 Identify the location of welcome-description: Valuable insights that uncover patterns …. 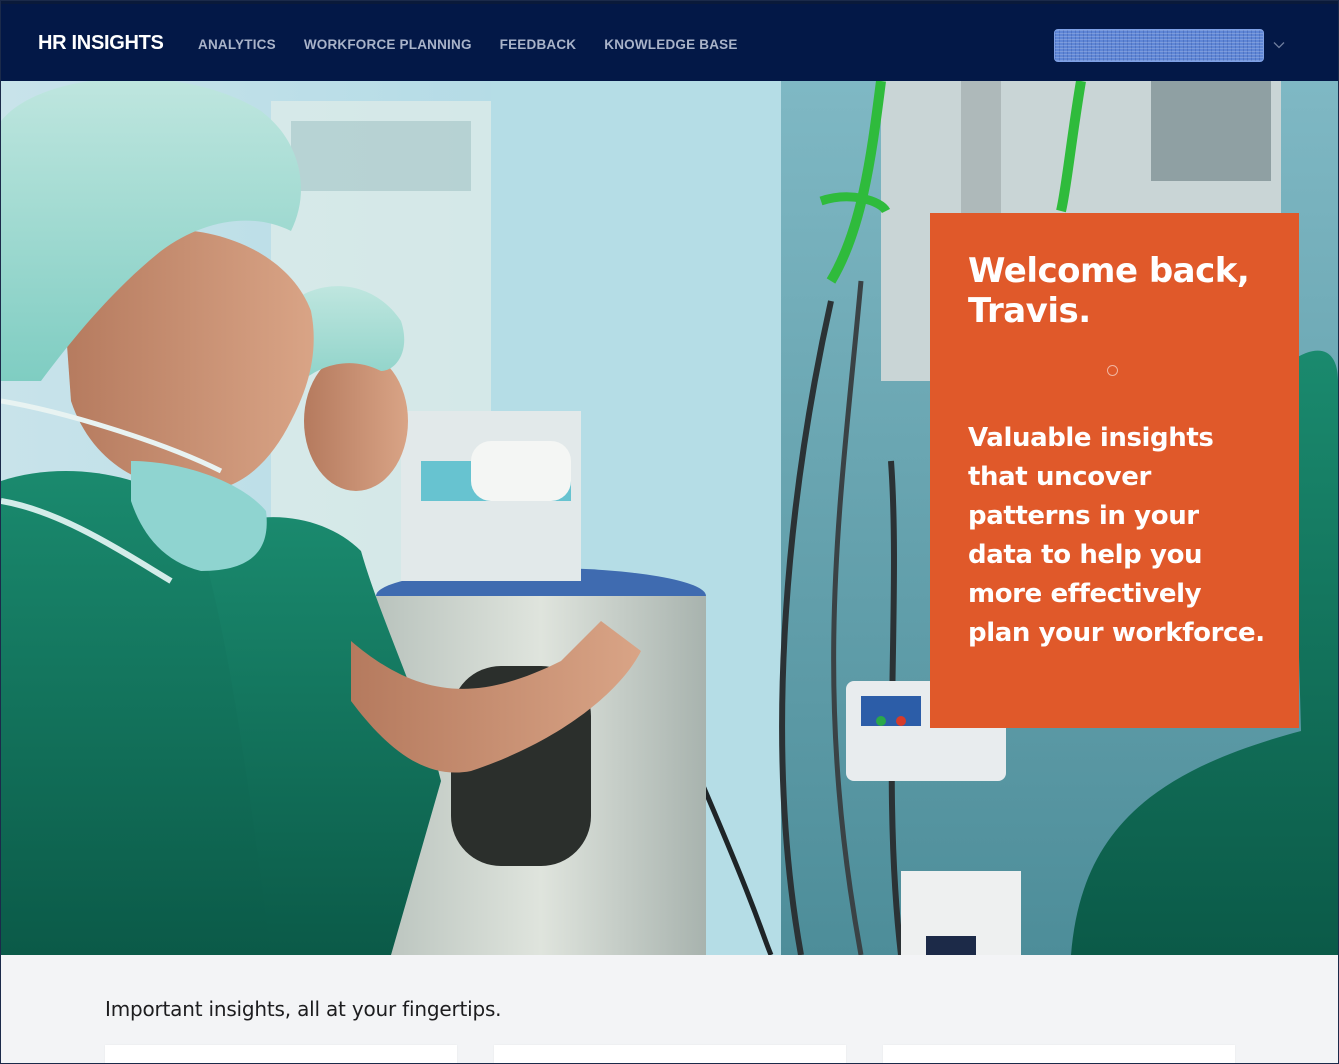
(1116, 535).